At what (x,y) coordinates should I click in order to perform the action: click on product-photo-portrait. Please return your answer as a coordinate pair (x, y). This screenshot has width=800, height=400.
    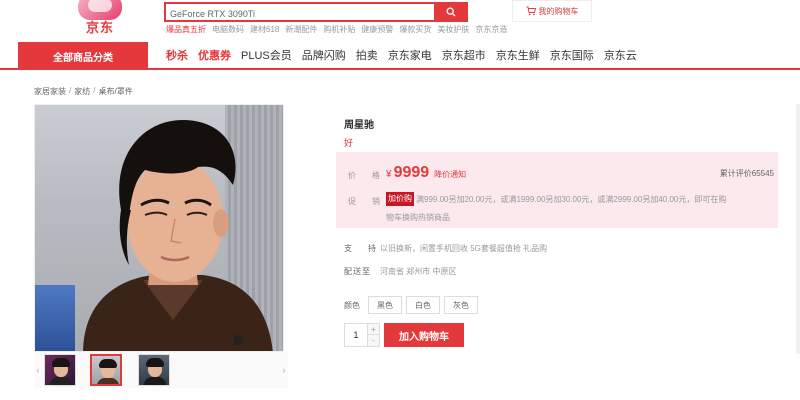
    Looking at the image, I should click on (178, 235).